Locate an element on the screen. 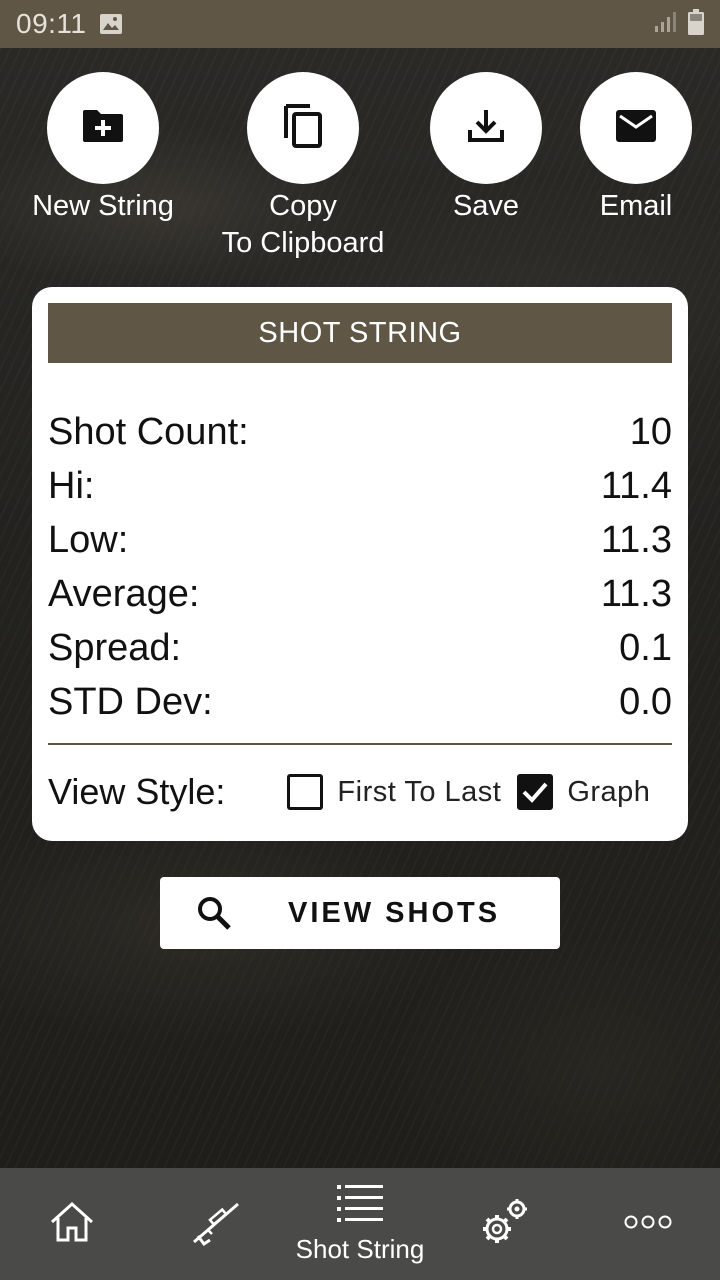  stat-label: STD Dev: is located at coordinates (130, 701).